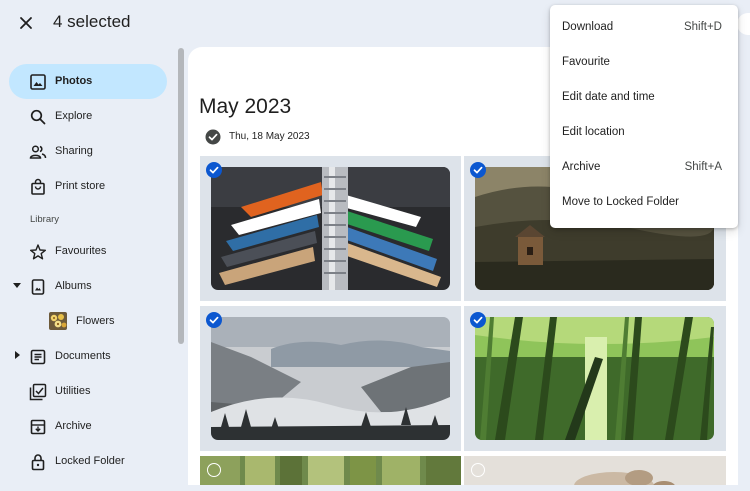 This screenshot has width=750, height=491. I want to click on sidebar-item-albums: Albums, so click(88, 286).